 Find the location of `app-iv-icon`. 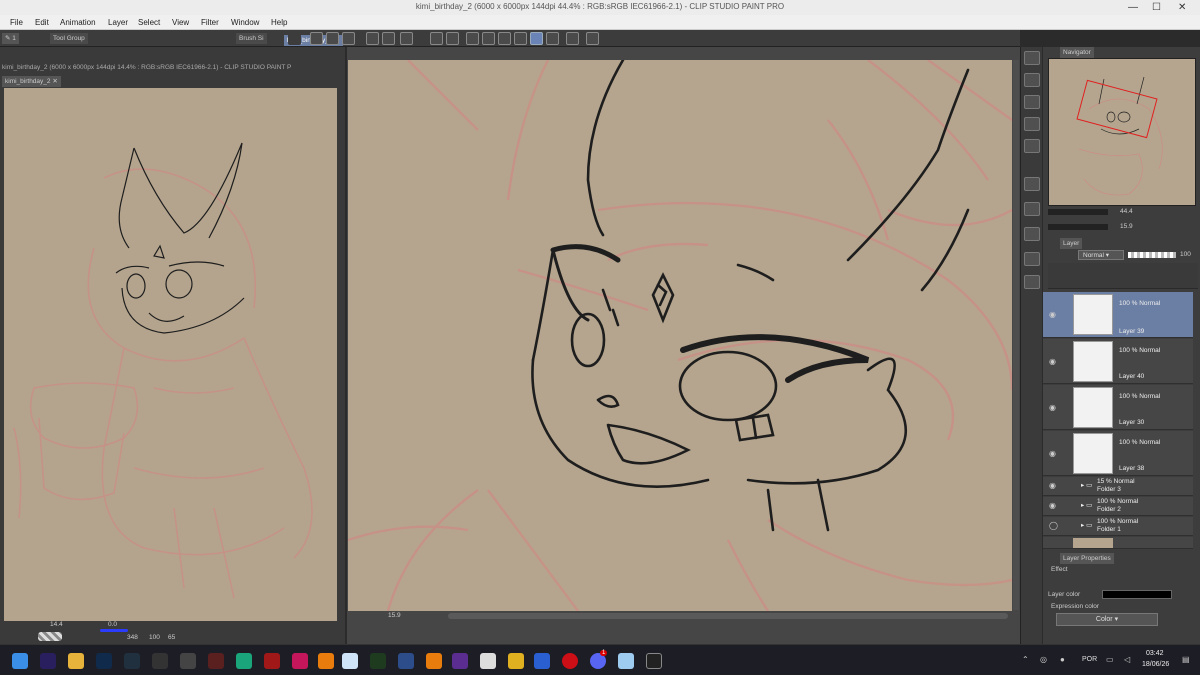

app-iv-icon is located at coordinates (188, 661).